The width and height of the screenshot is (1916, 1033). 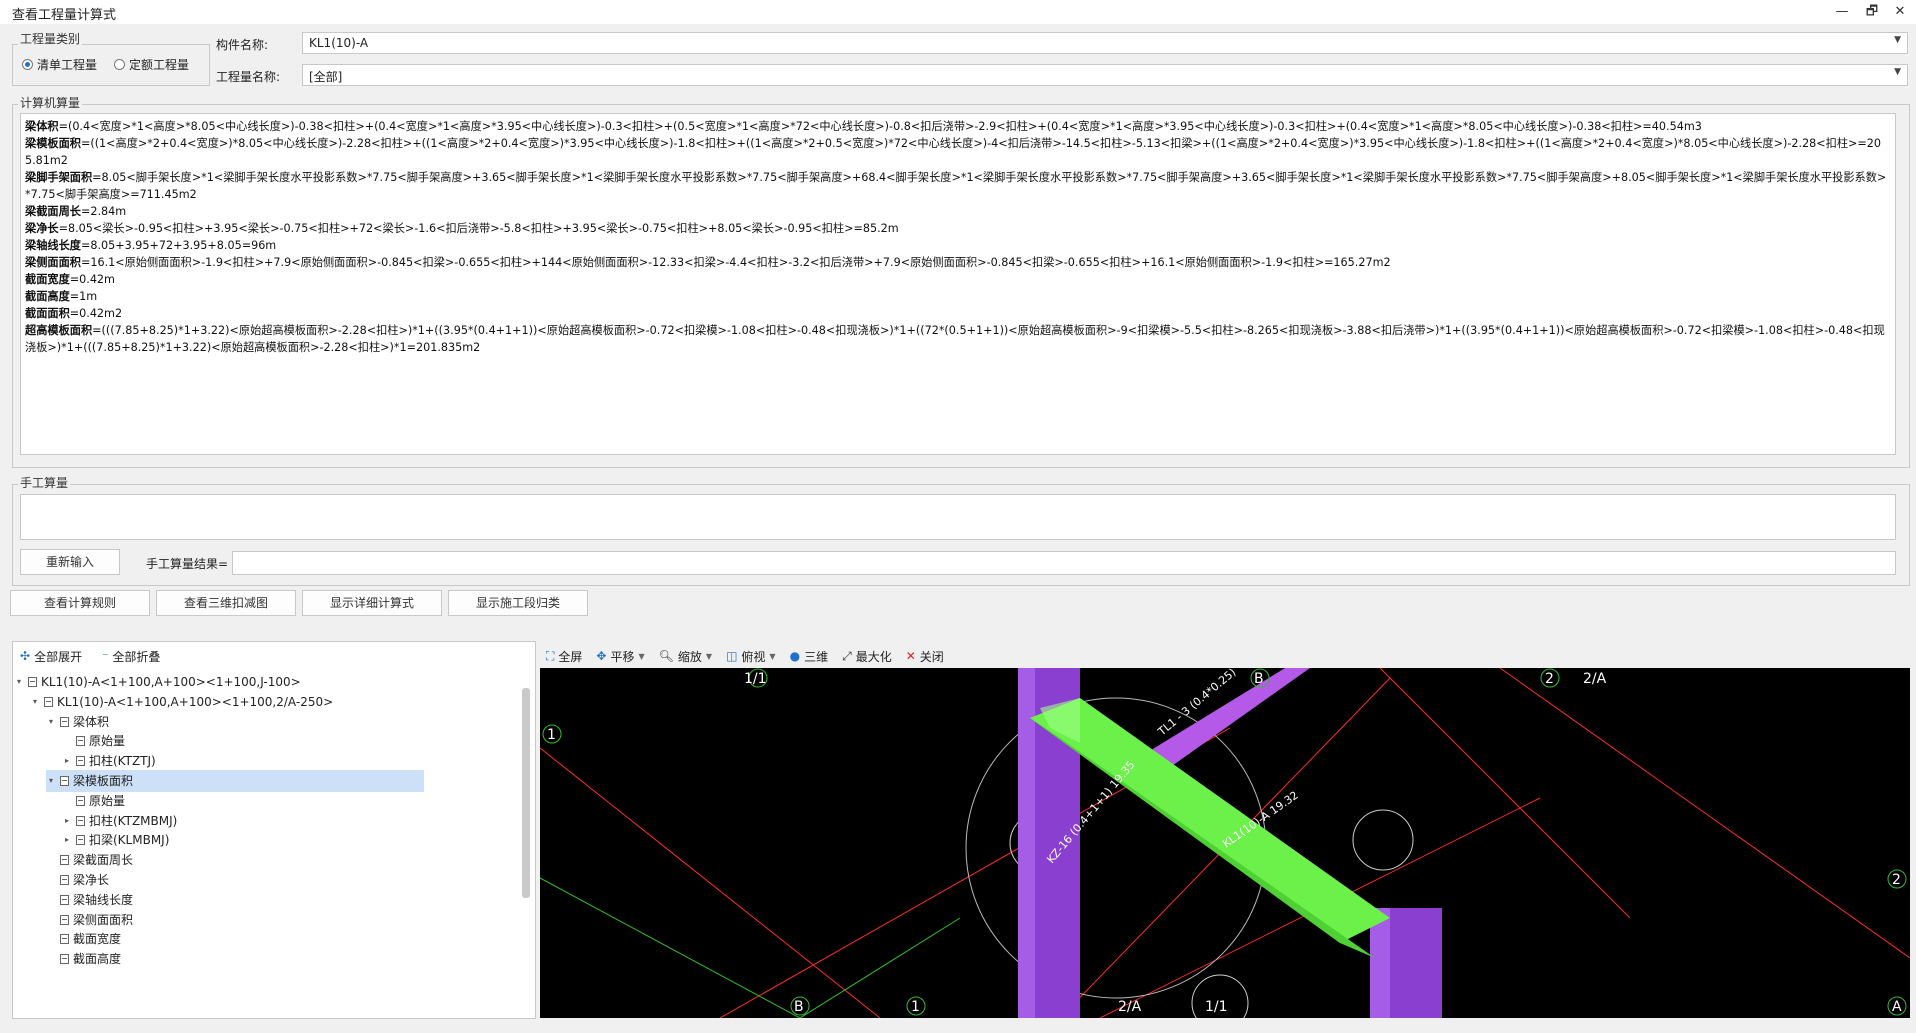 What do you see at coordinates (219, 682) in the screenshot?
I see `tree-node: ▾ KL1(10)-A<1+100,A+100><1+100,J-100>` at bounding box center [219, 682].